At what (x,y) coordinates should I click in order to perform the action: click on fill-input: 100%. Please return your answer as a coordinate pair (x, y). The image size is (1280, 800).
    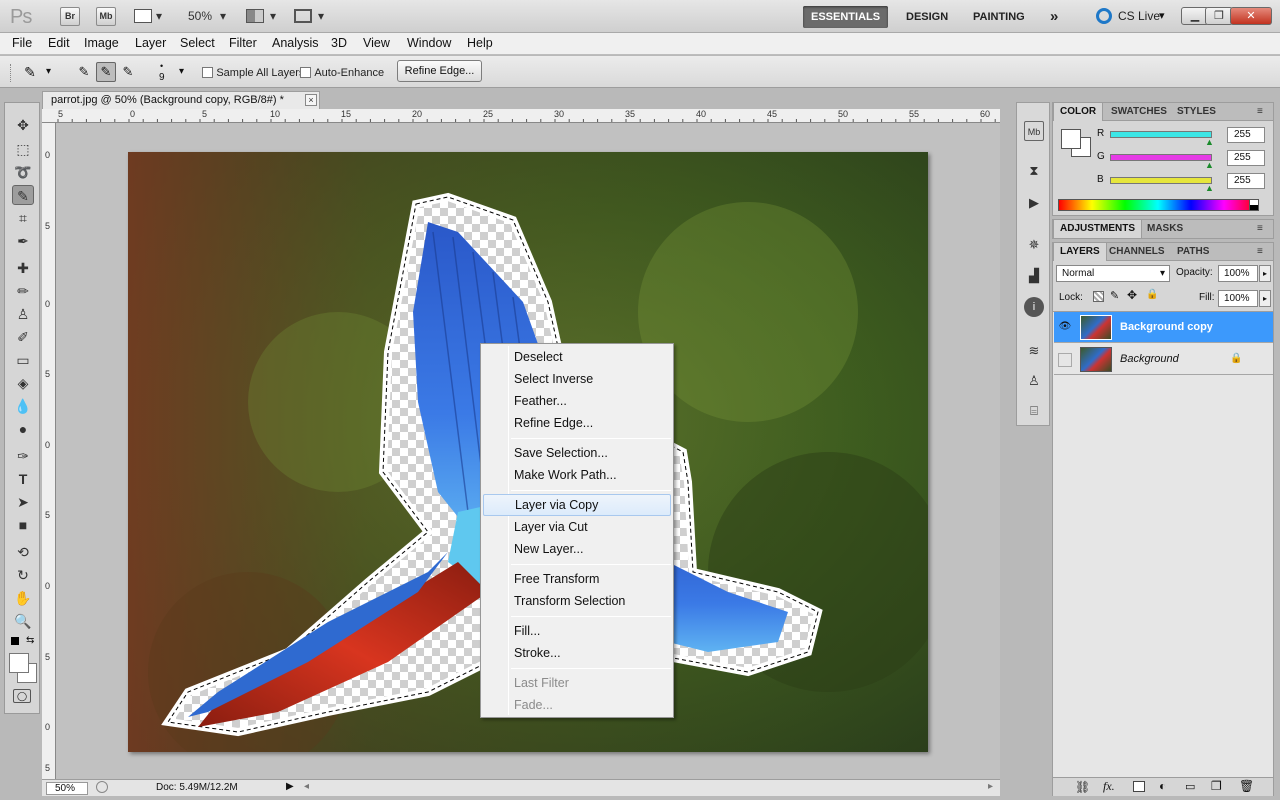
    Looking at the image, I should click on (1238, 298).